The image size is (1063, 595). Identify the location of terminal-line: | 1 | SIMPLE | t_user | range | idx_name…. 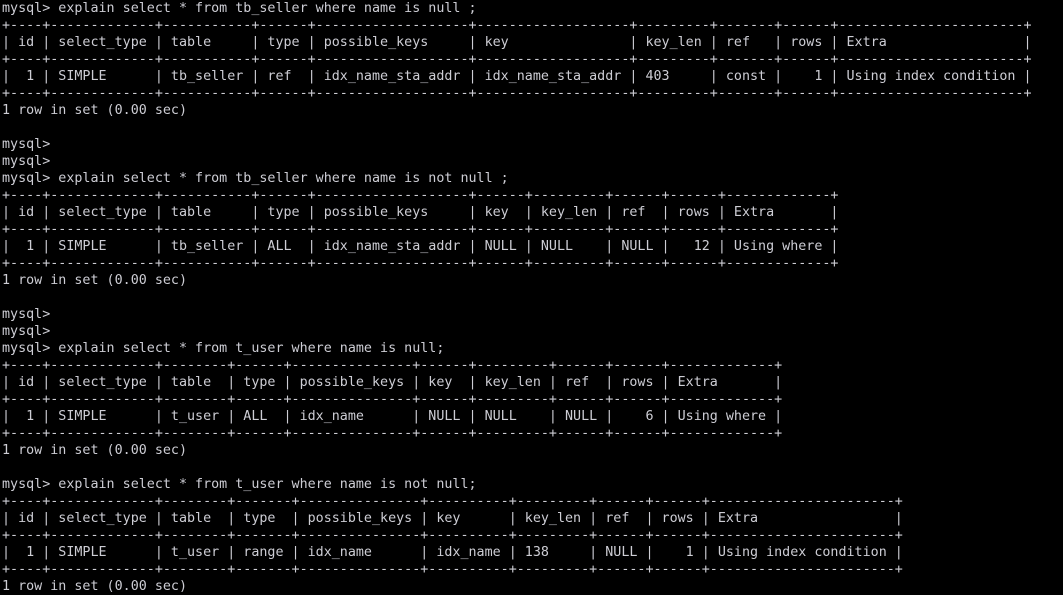
(452, 552).